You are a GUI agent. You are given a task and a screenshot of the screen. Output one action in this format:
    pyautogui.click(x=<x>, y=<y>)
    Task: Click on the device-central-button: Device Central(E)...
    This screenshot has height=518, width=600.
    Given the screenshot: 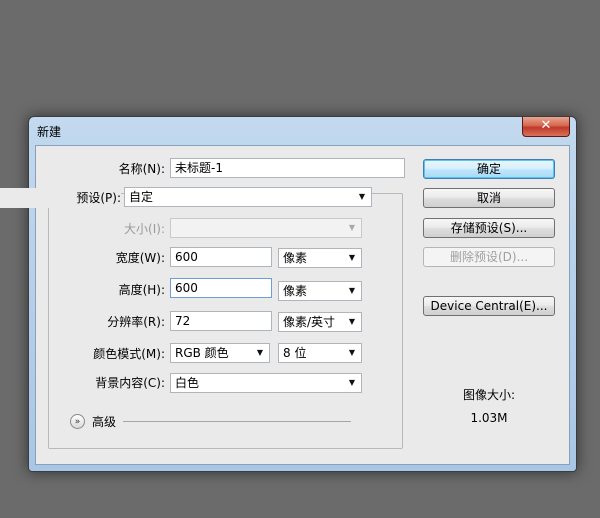 What is the action you would take?
    pyautogui.click(x=489, y=306)
    